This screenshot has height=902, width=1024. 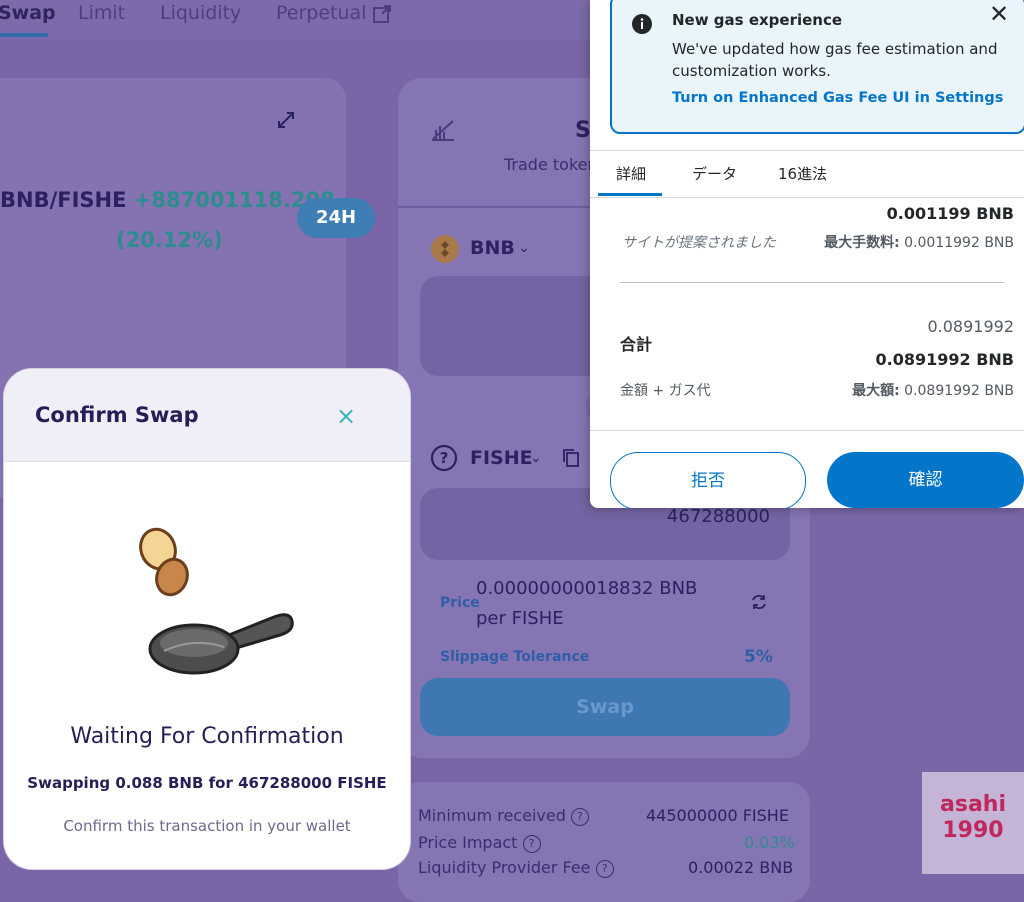 What do you see at coordinates (492, 815) in the screenshot?
I see `min-received-label: Minimum received` at bounding box center [492, 815].